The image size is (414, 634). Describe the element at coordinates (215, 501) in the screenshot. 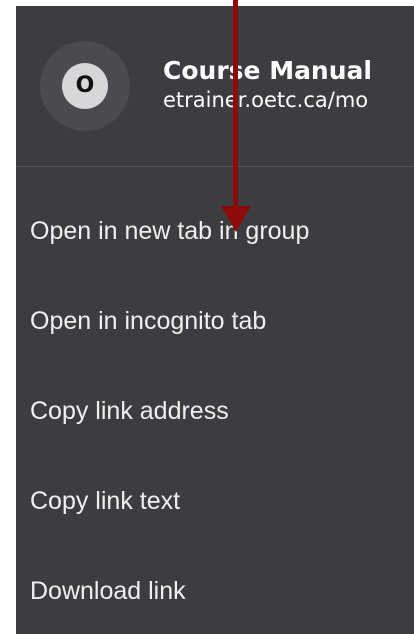

I see `menu-item-copy-link-text: Copy link text` at that location.